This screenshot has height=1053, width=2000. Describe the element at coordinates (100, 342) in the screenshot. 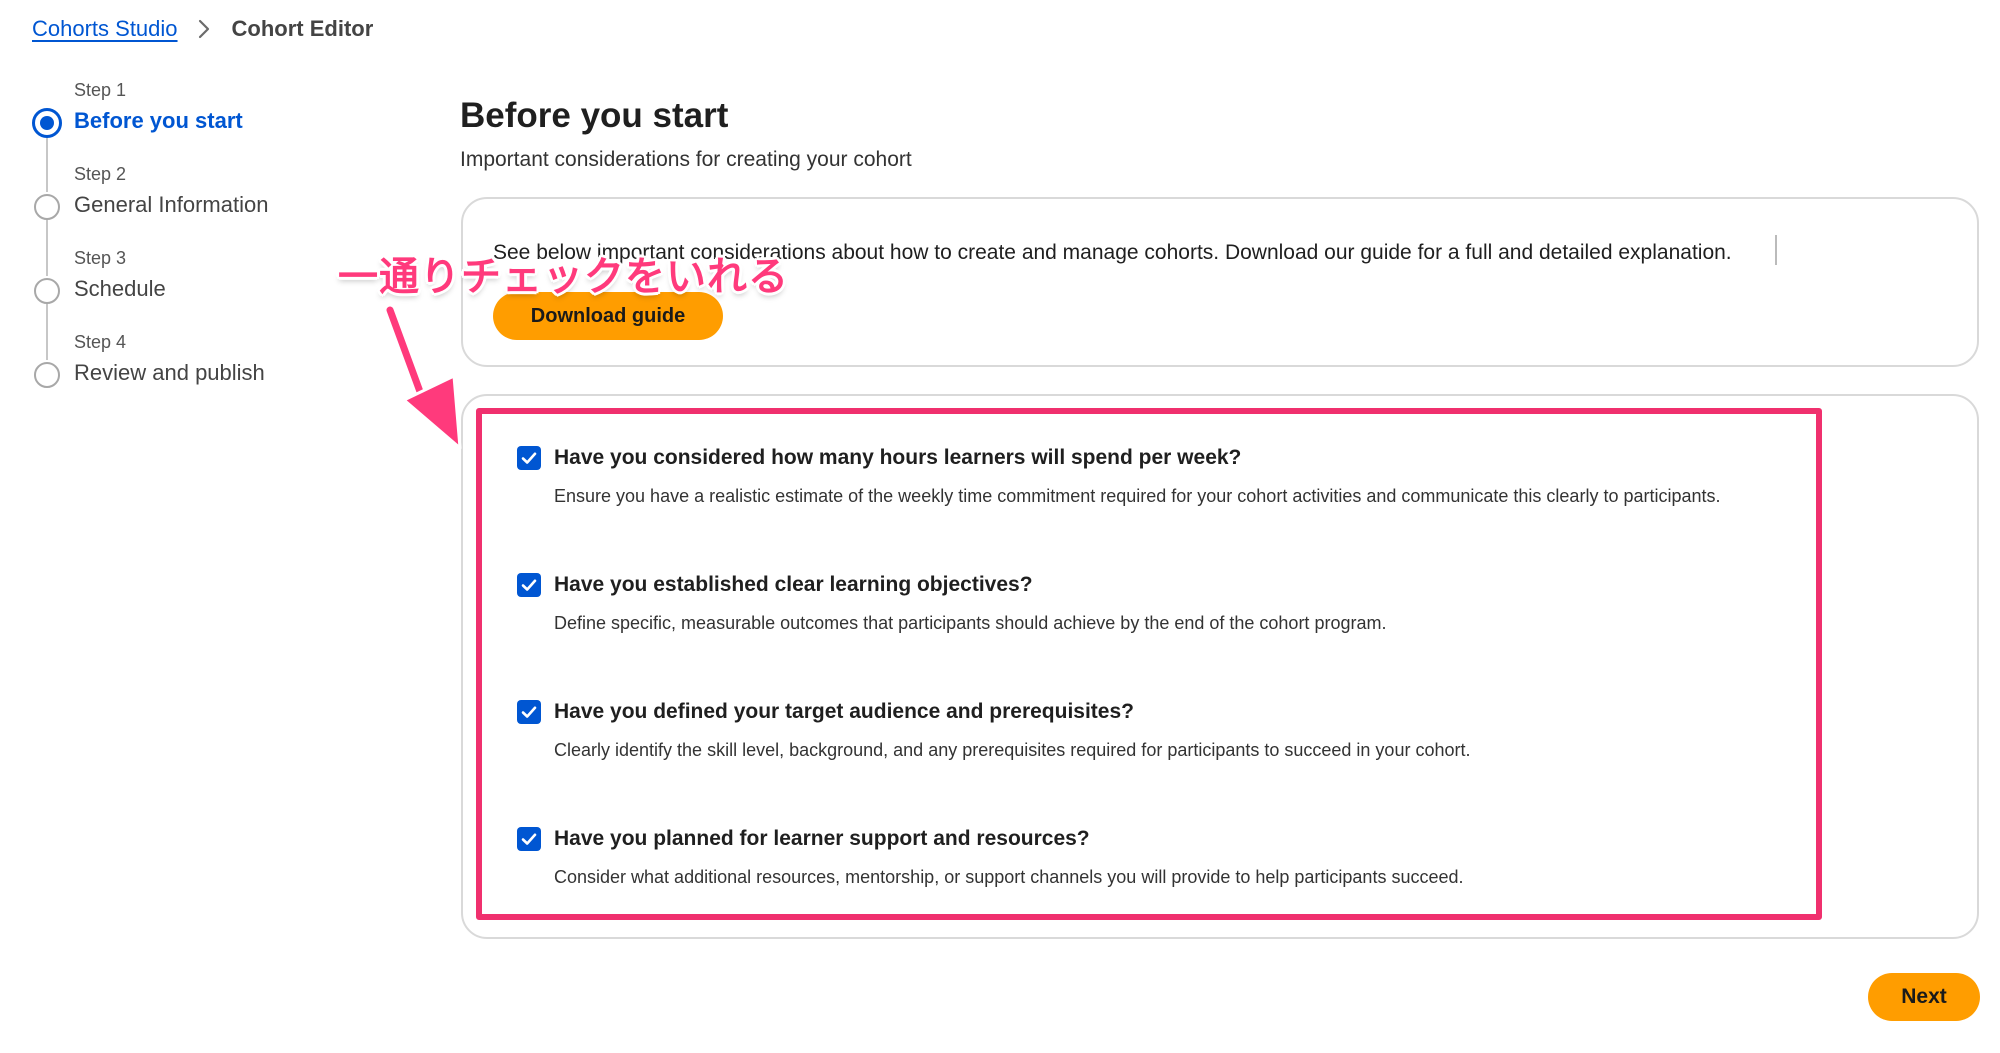

I see `step-number: Step 4` at that location.